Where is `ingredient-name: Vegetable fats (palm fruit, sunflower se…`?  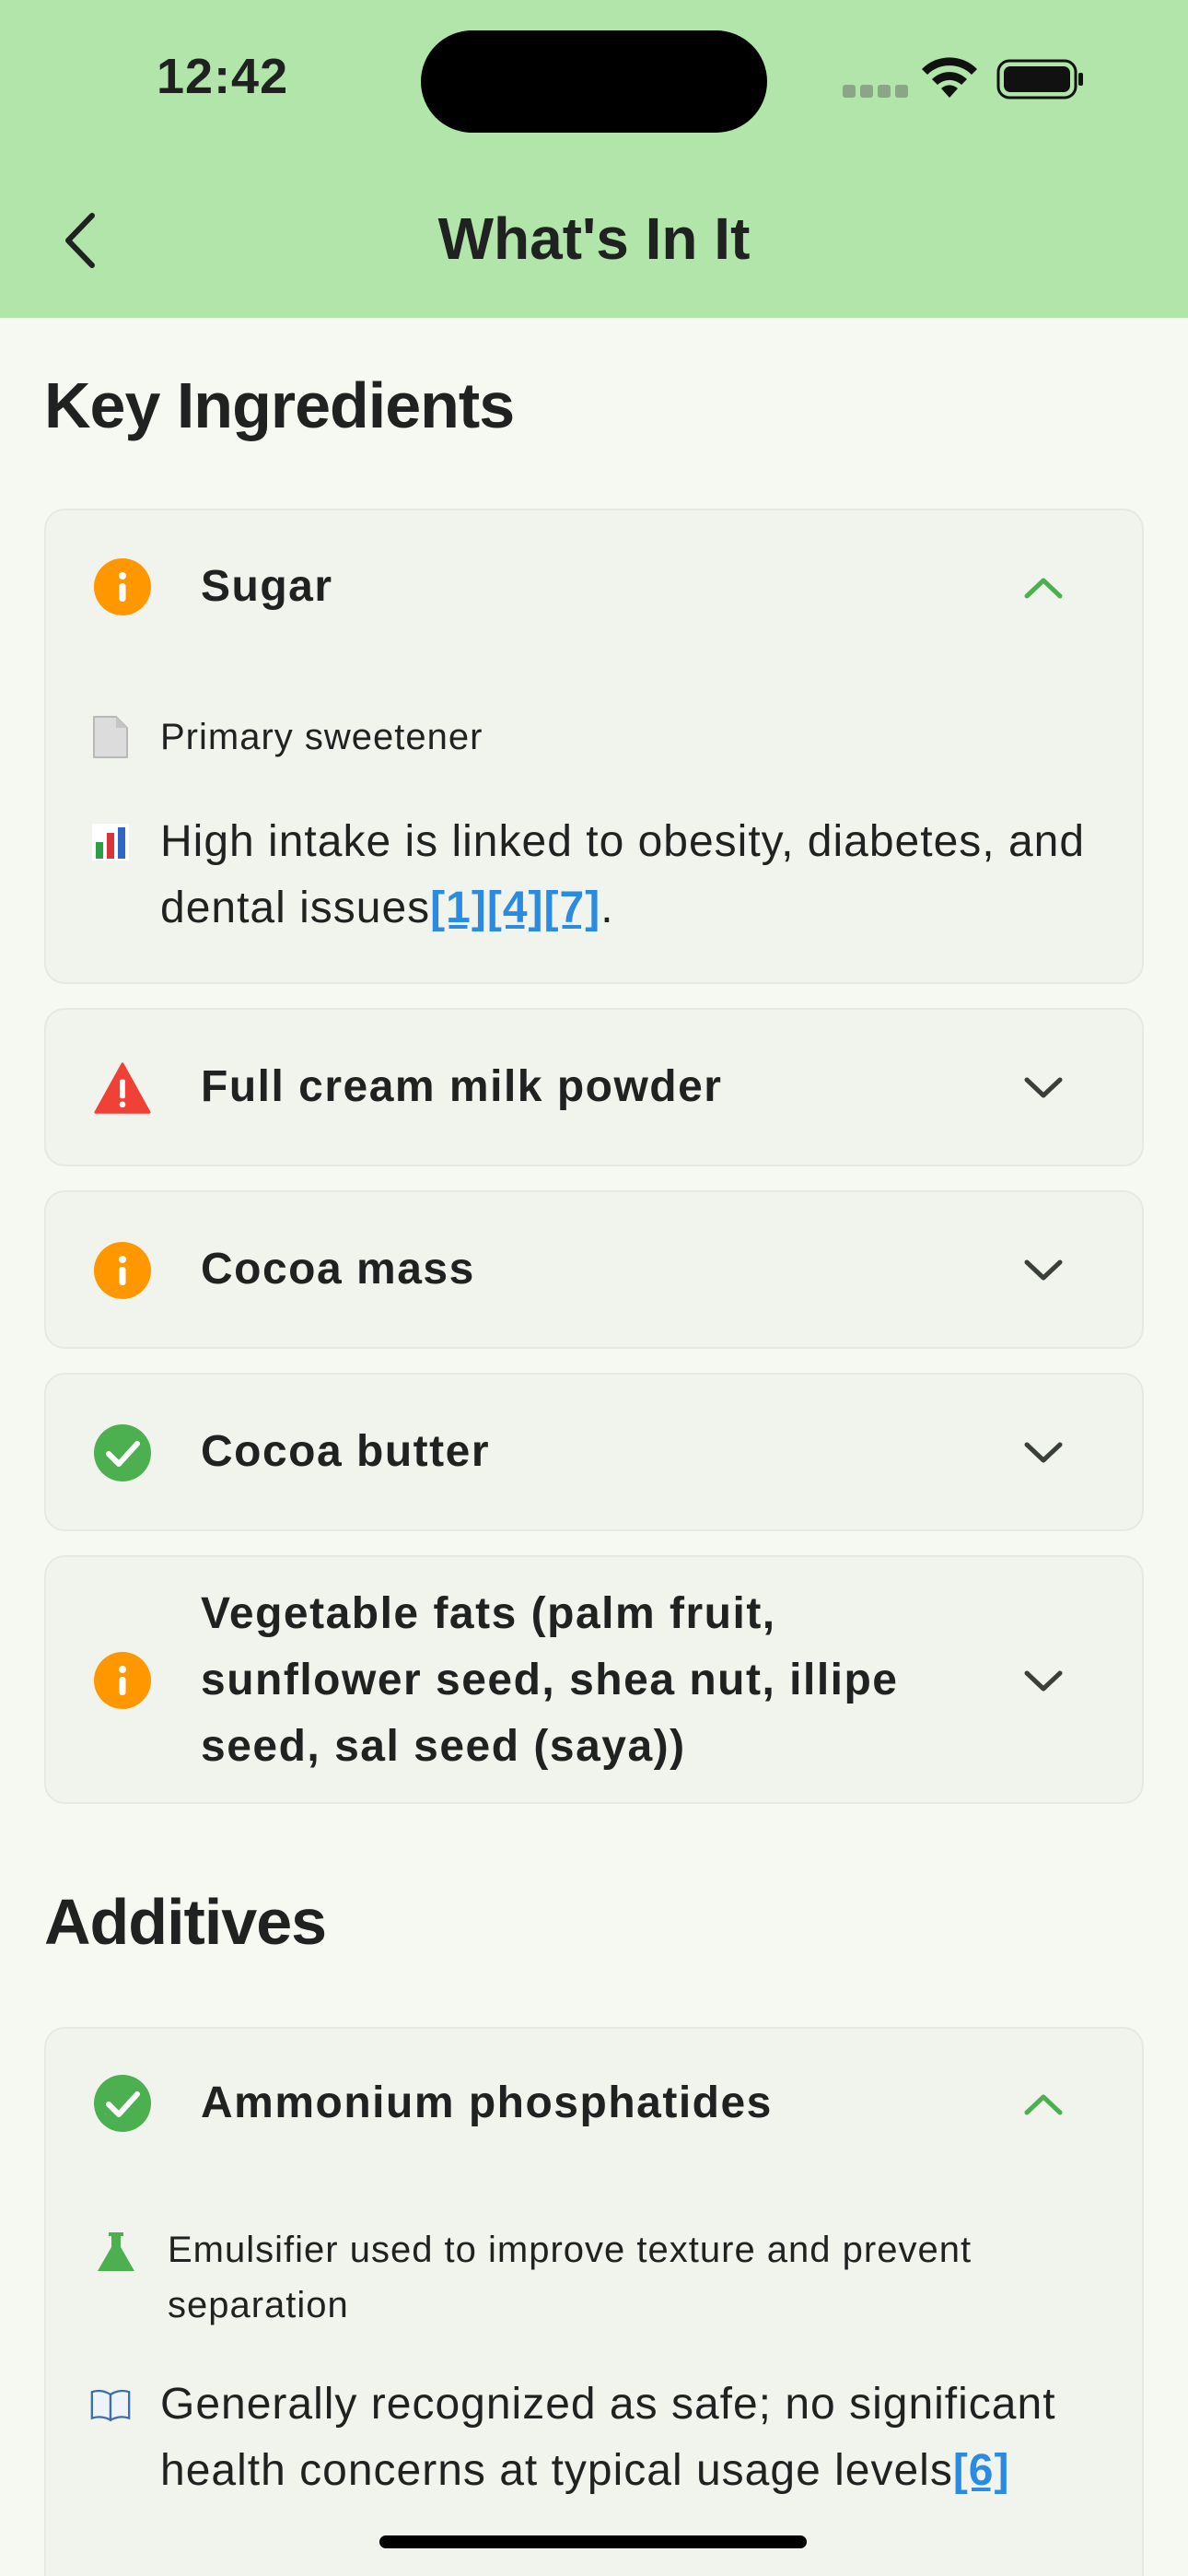 ingredient-name: Vegetable fats (palm fruit, sunflower se… is located at coordinates (550, 1680).